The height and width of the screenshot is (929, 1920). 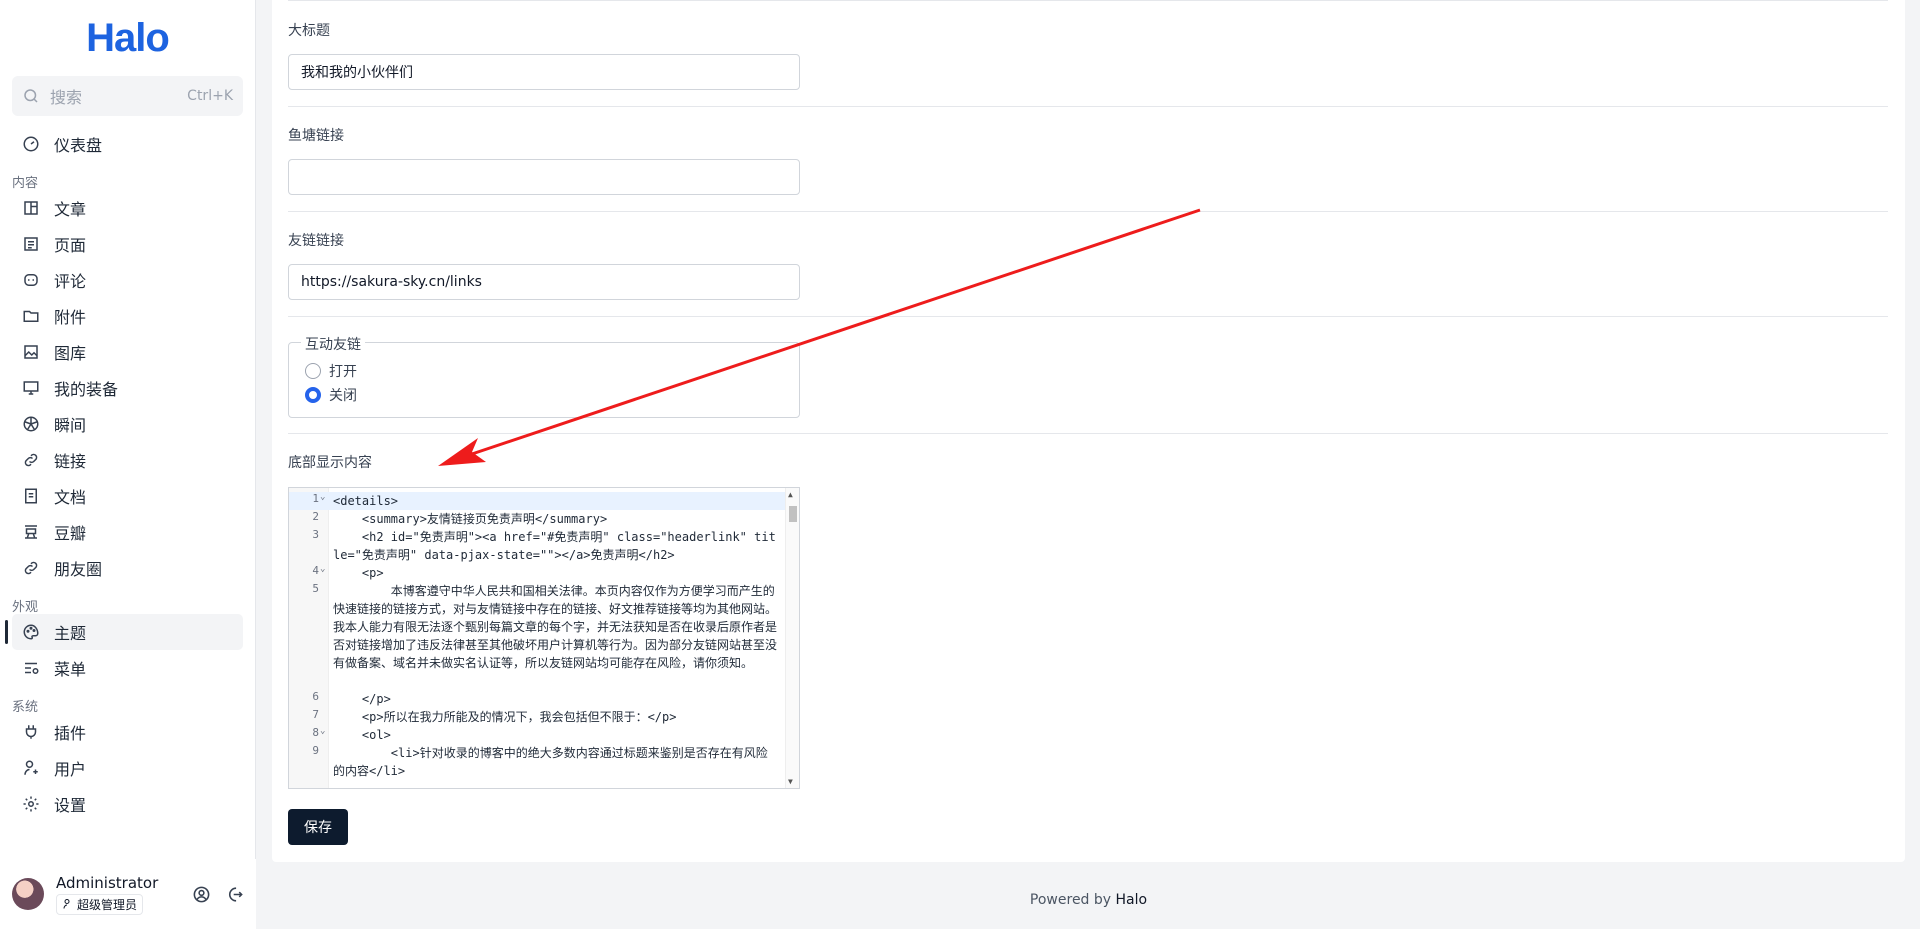 What do you see at coordinates (127, 568) in the screenshot?
I see `sidebar-item-friends: 朋友圈` at bounding box center [127, 568].